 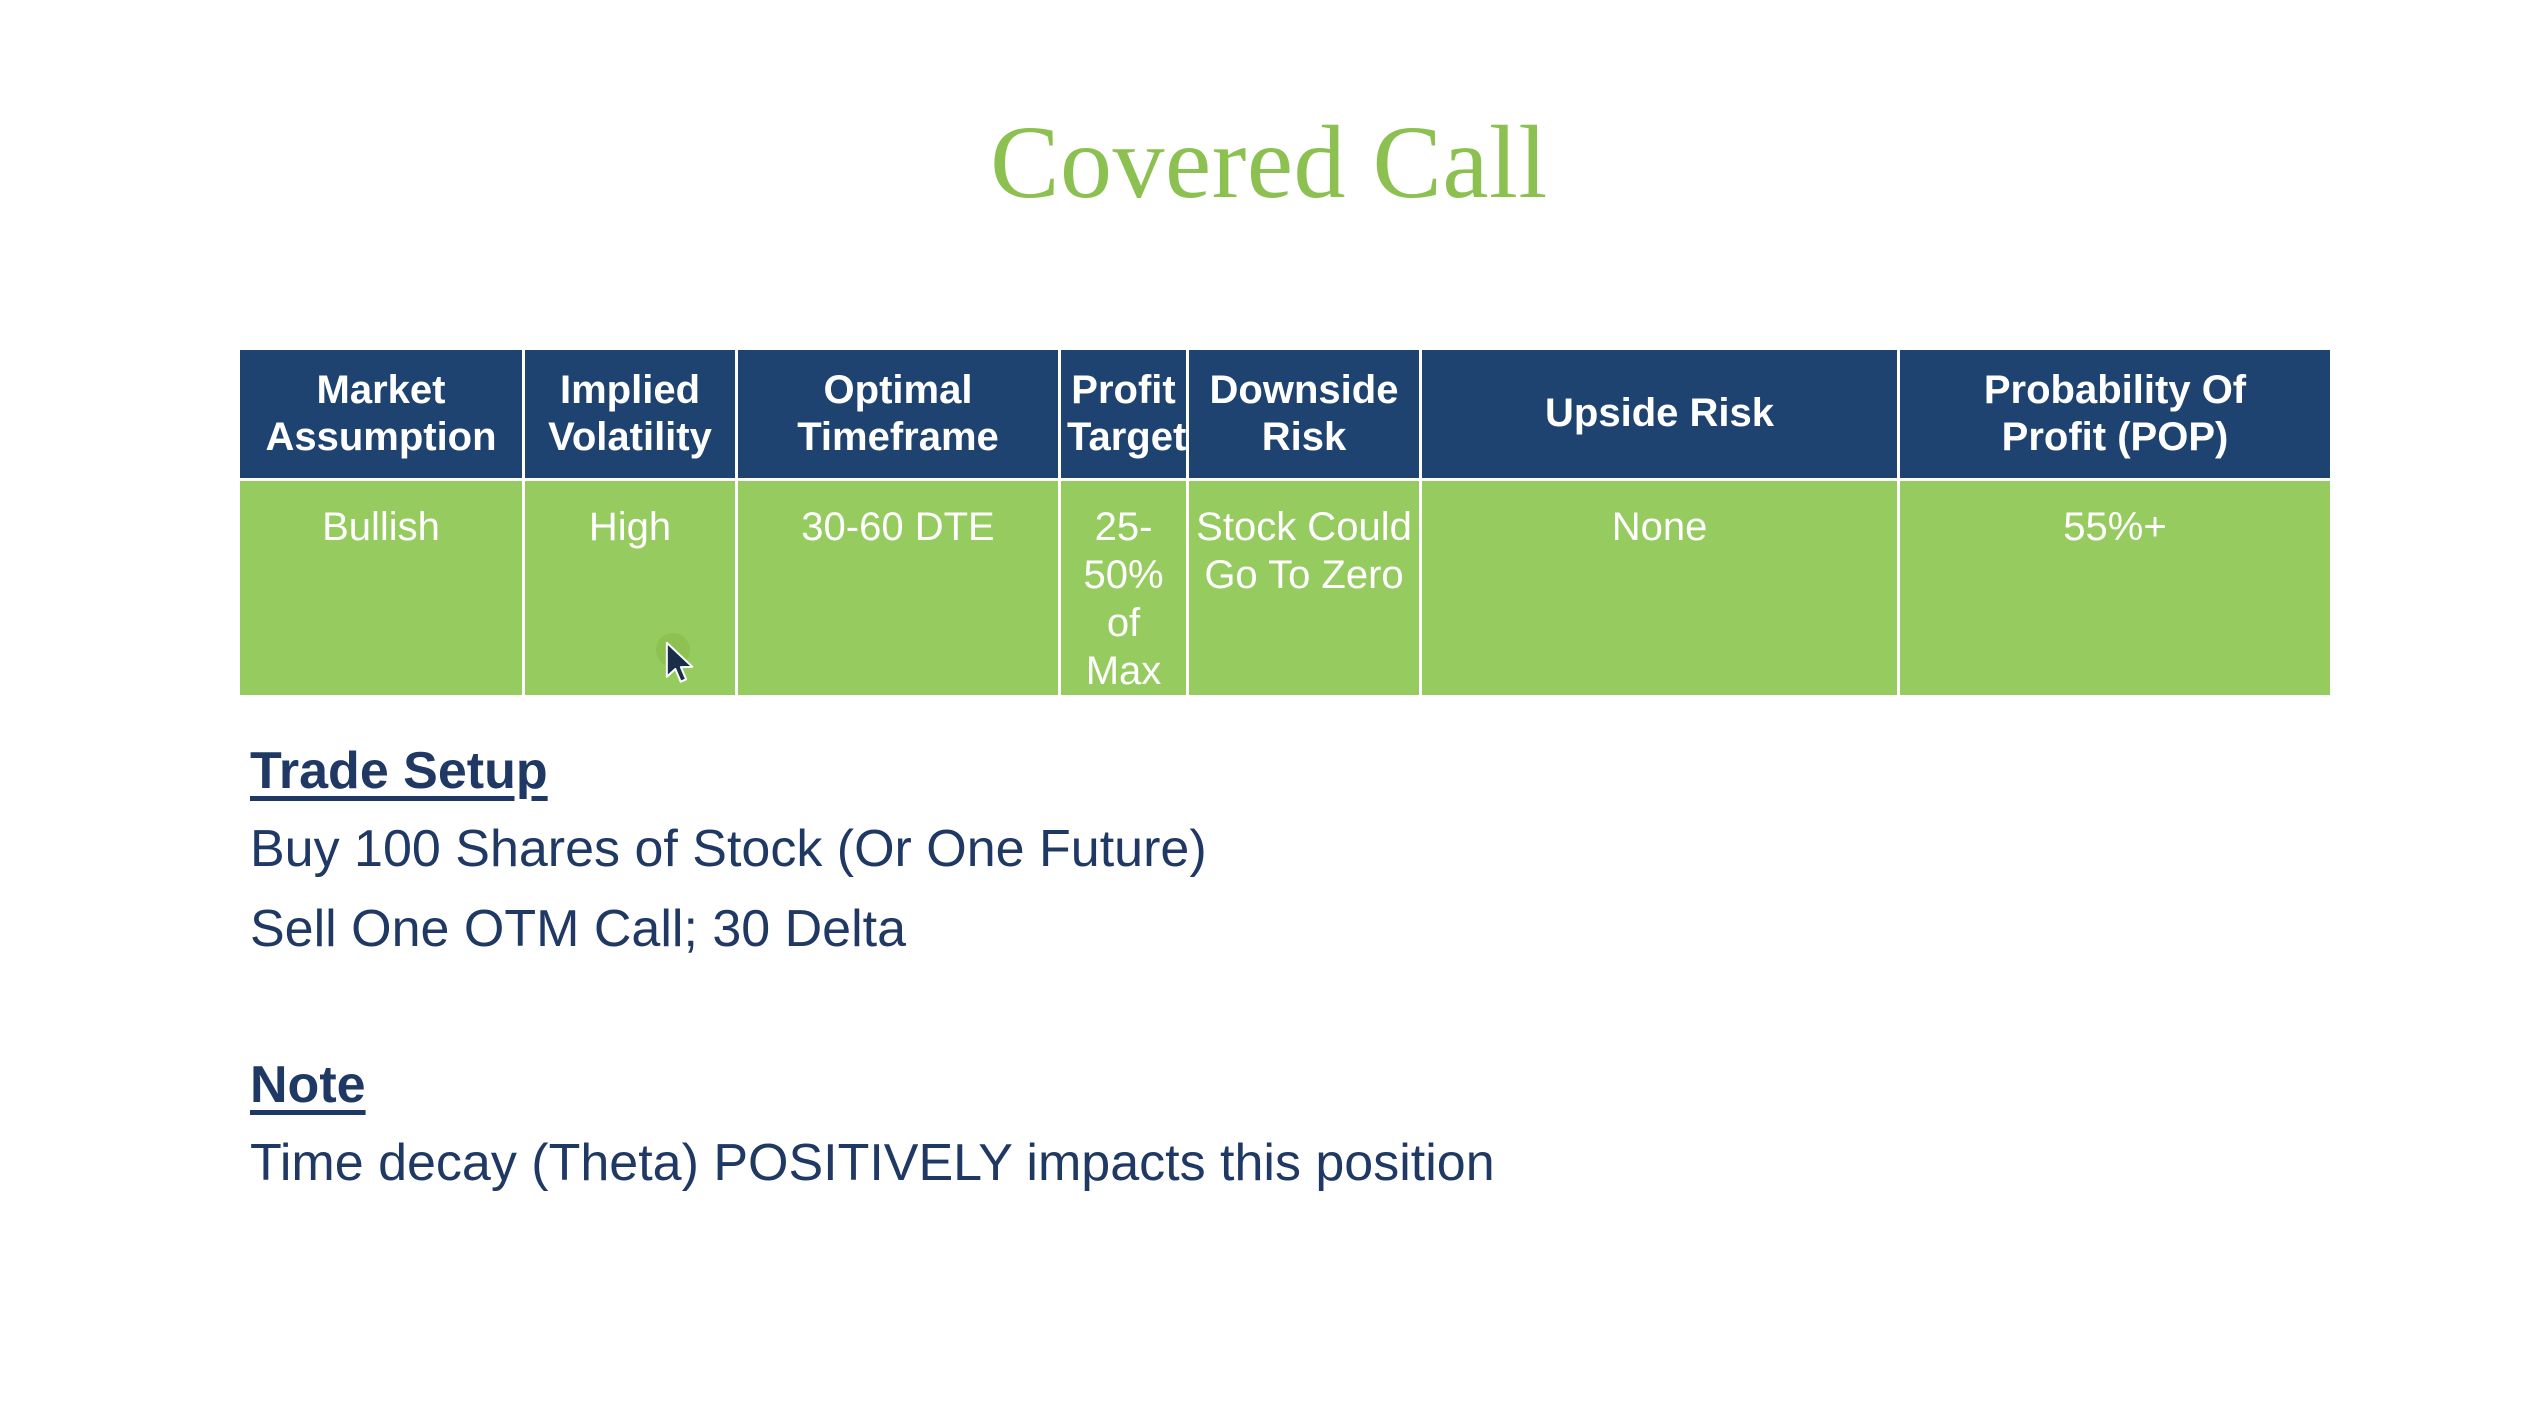 I want to click on trade-setup-heading: Trade Setup, so click(x=399, y=771).